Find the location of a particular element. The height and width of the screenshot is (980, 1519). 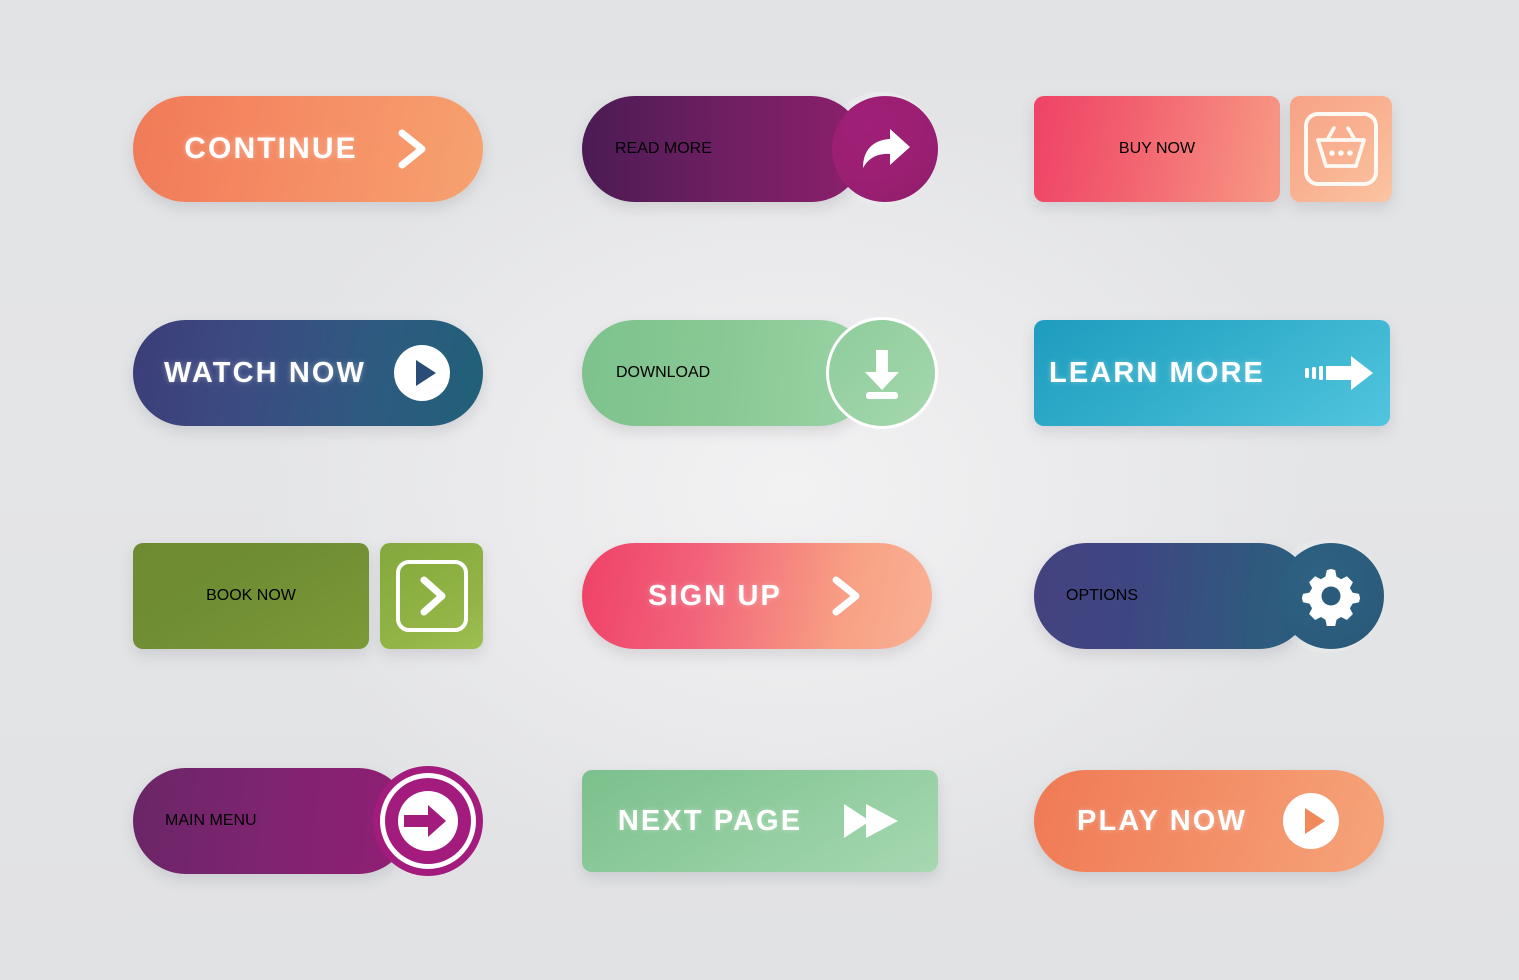

button-cell-learn-more: LEARN MORE is located at coordinates (1212, 373).